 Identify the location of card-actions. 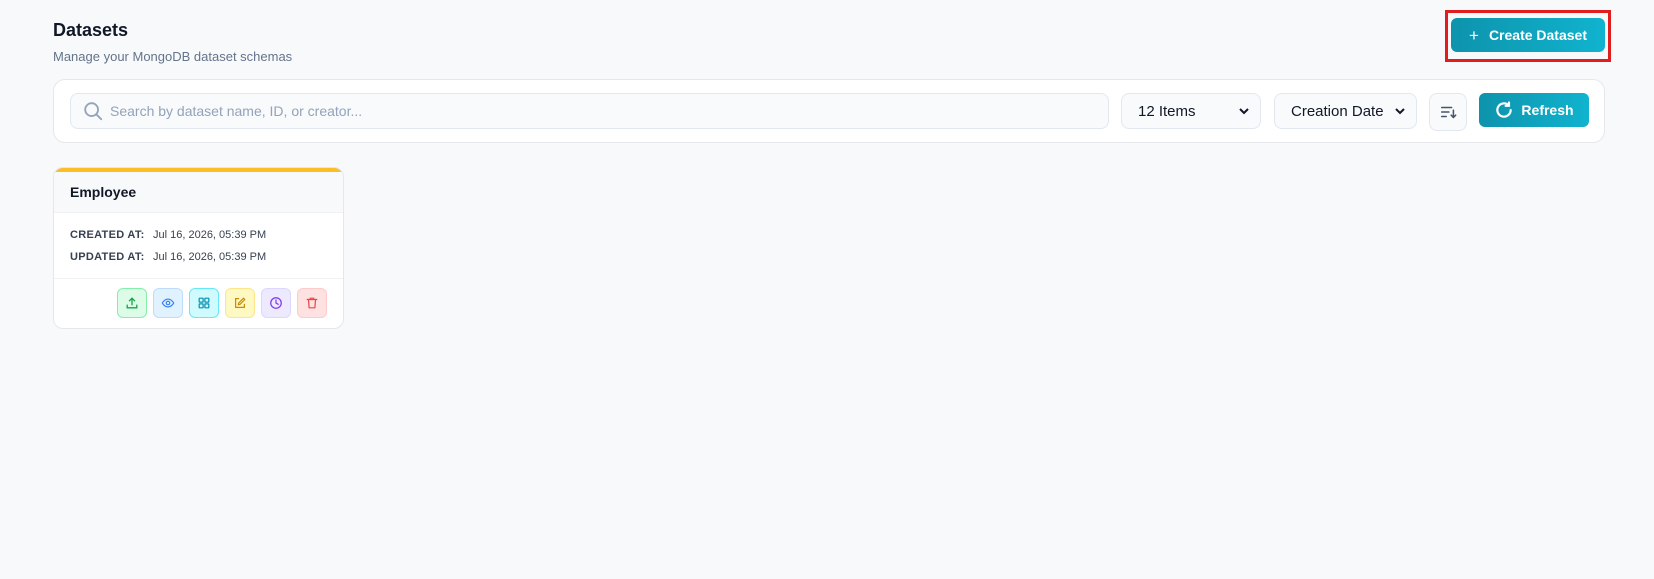
(198, 303).